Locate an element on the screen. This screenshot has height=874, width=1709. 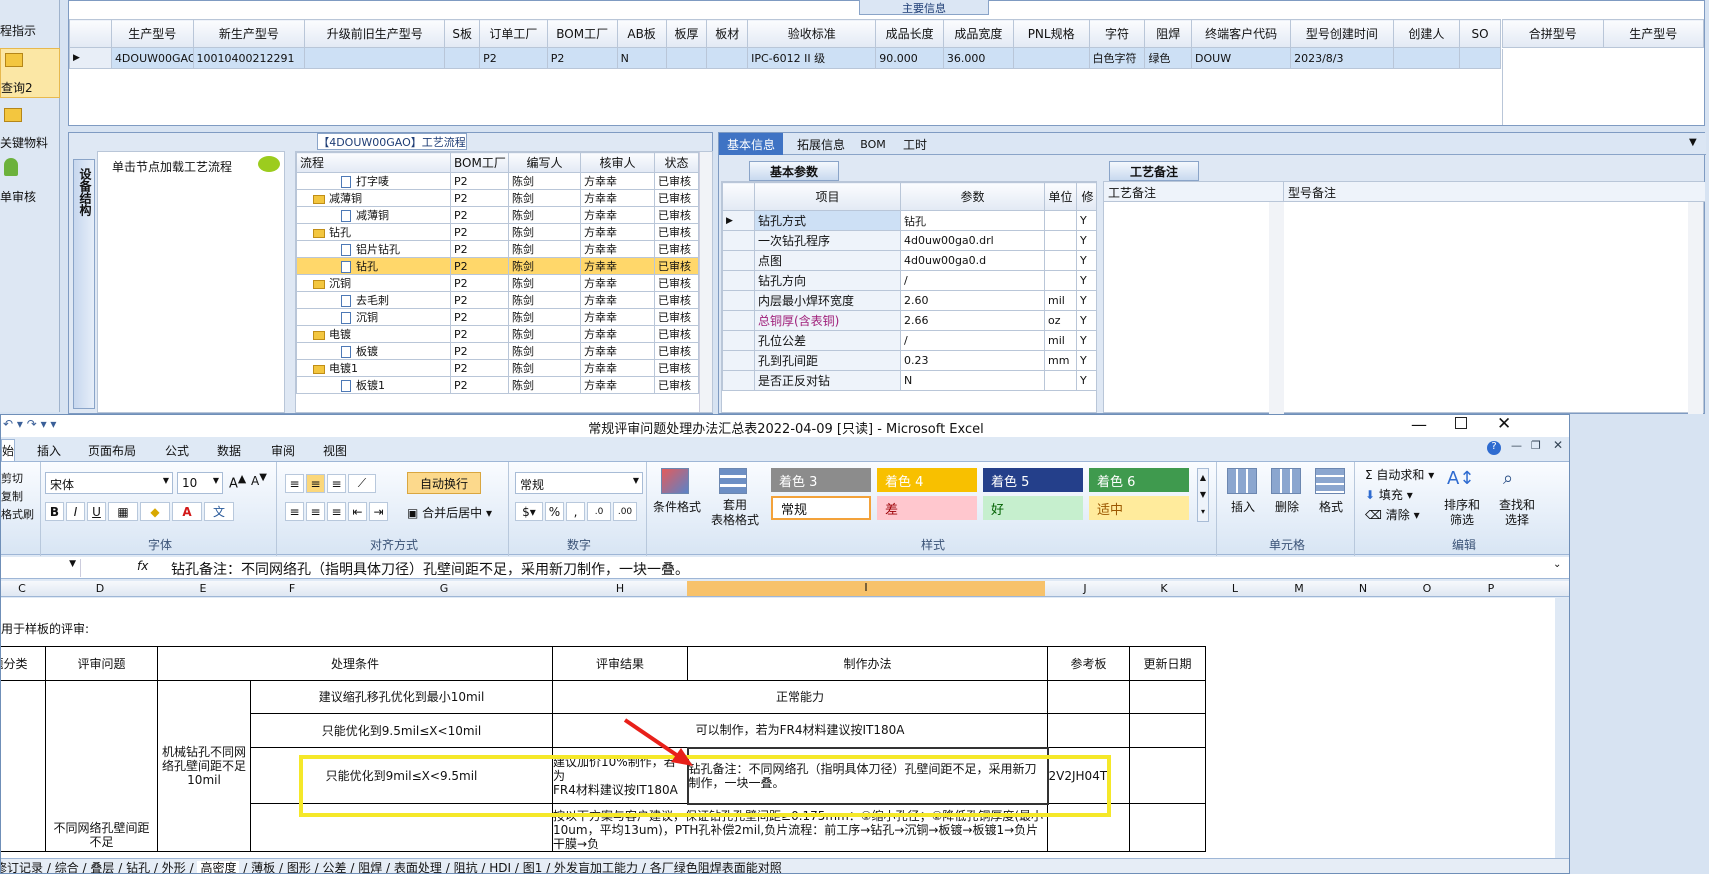
tab-home: 始 is located at coordinates (8, 450).